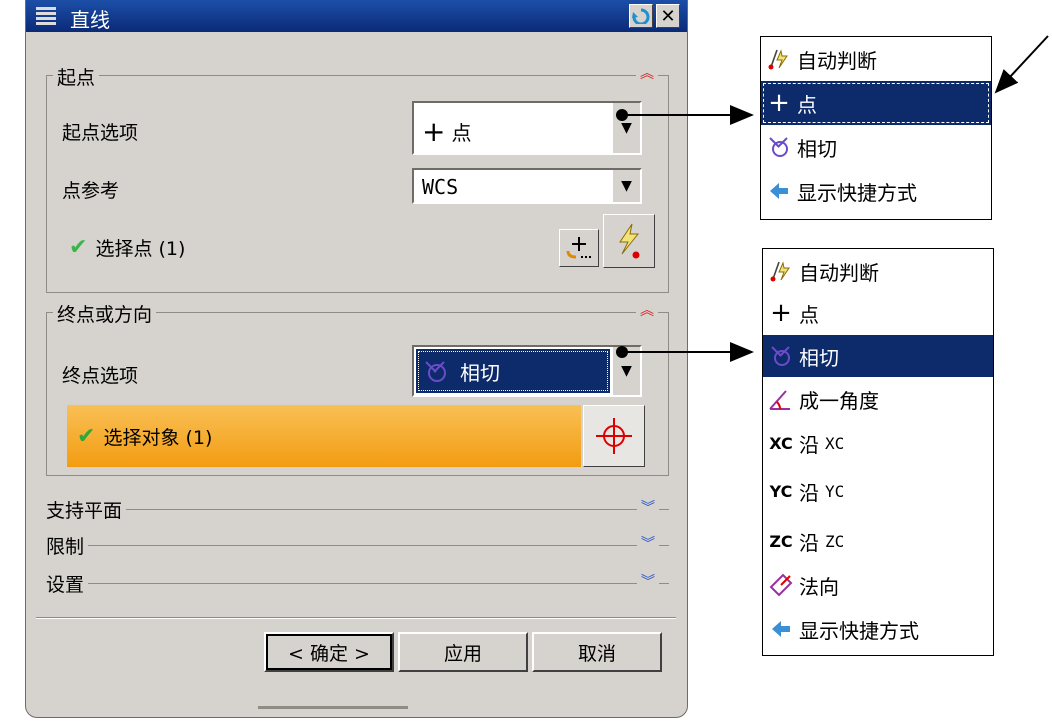  What do you see at coordinates (324, 436) in the screenshot?
I see `select-object-row: ✔ 选择对象 (1)` at bounding box center [324, 436].